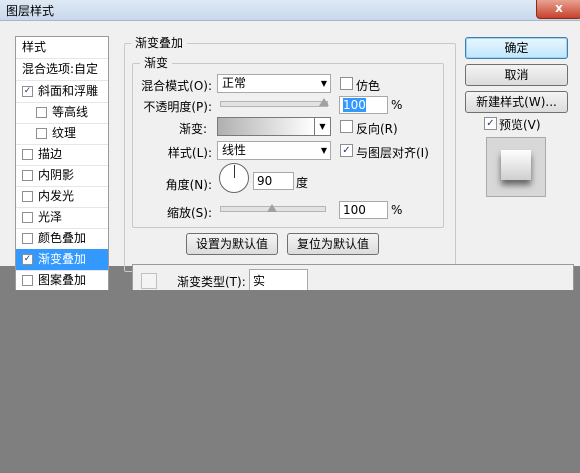 Image resolution: width=580 pixels, height=473 pixels. I want to click on style-list-header-label: 样式, so click(34, 47).